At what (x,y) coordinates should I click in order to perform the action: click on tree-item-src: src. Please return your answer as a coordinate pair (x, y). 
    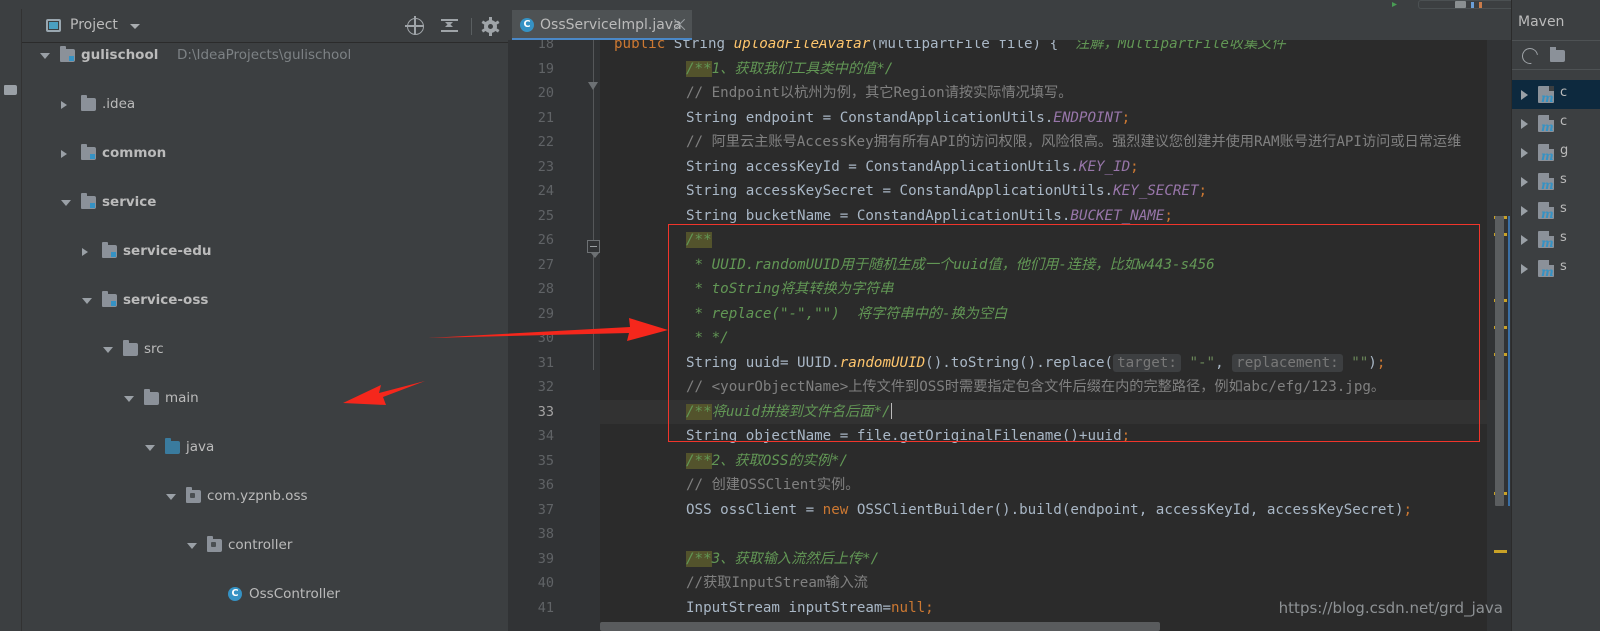
    Looking at the image, I should click on (265, 349).